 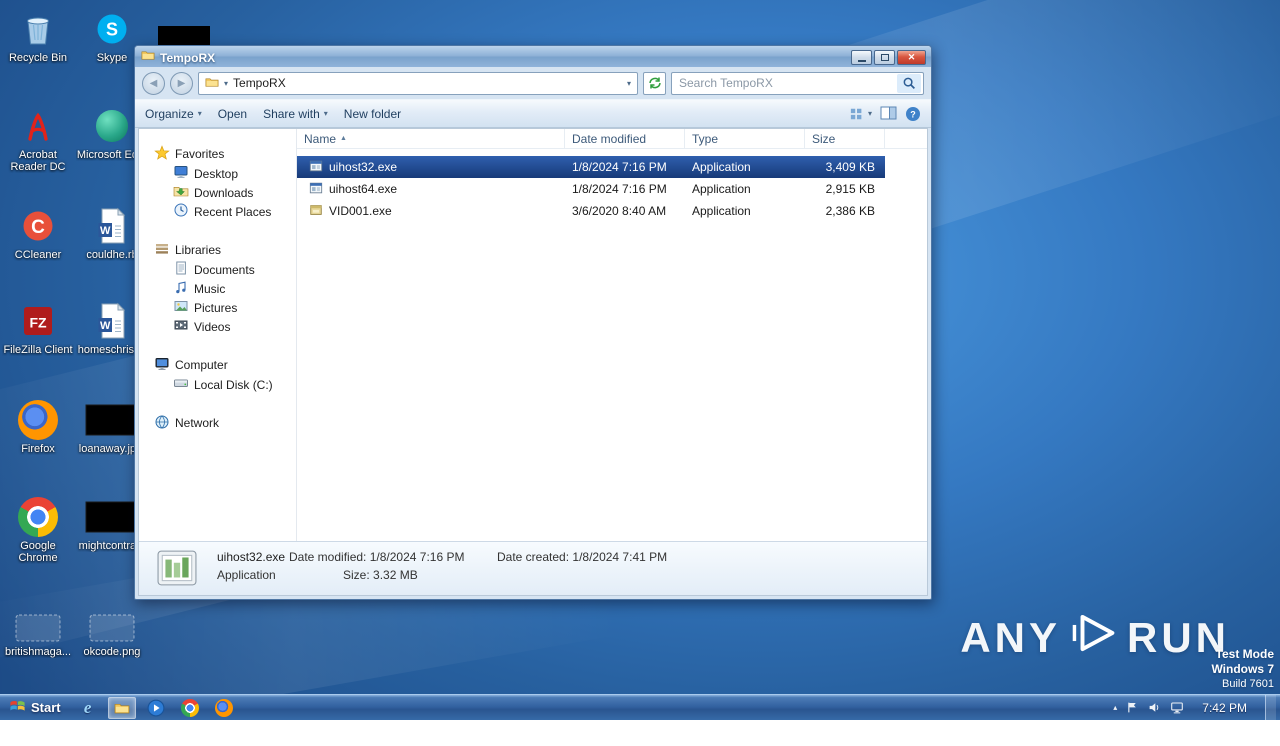 I want to click on minimize-button, so click(x=861, y=57).